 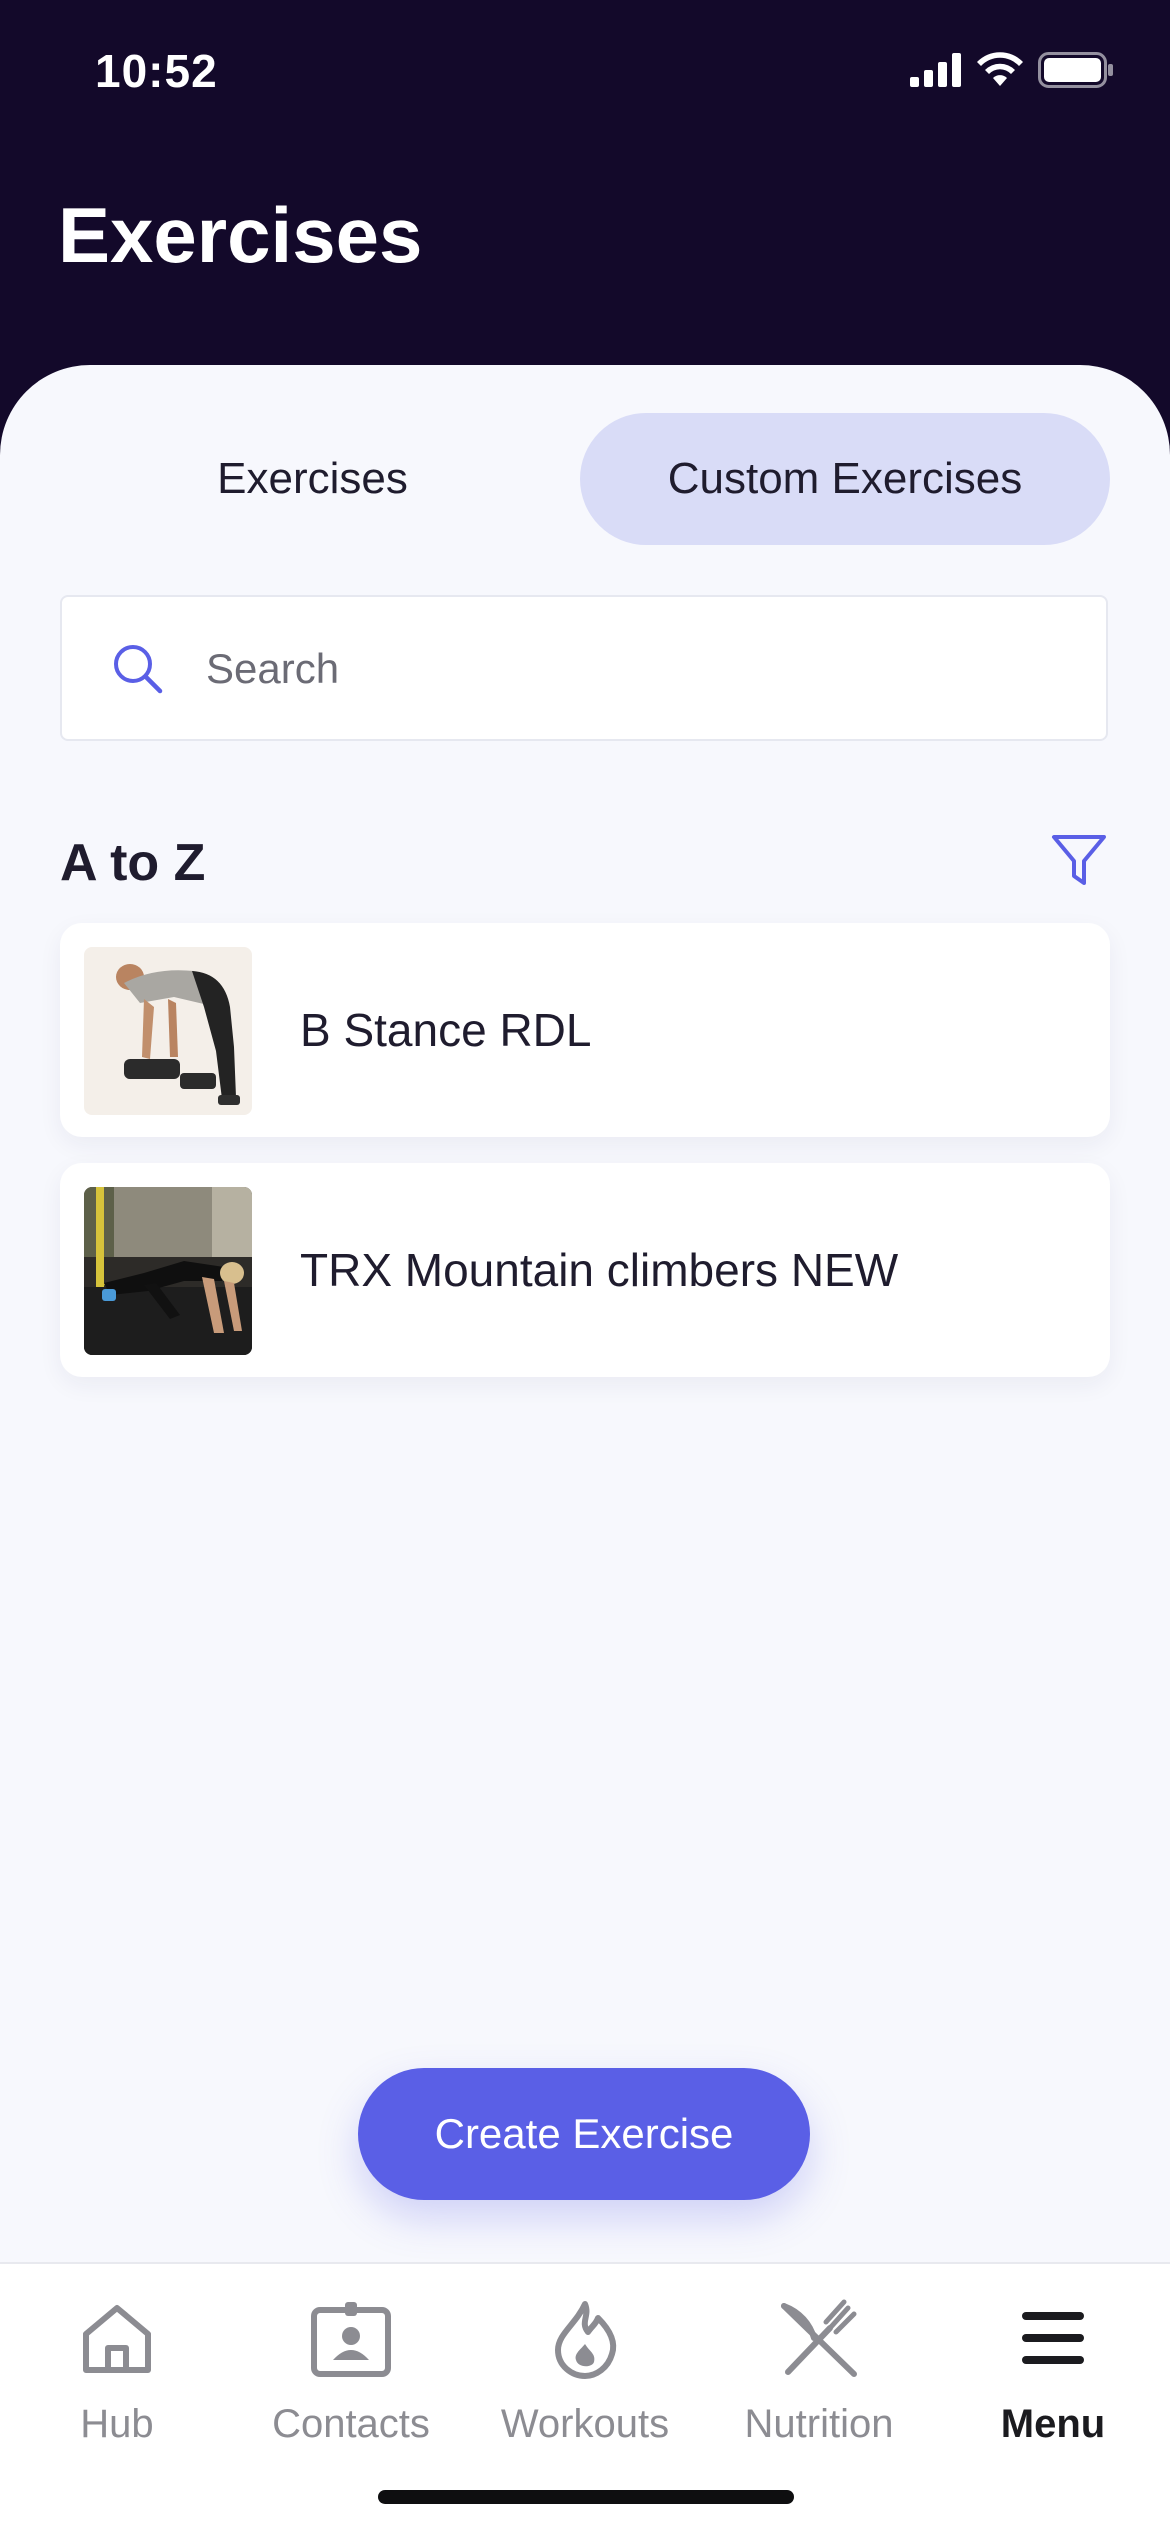 I want to click on wifi-icon, so click(x=1000, y=69).